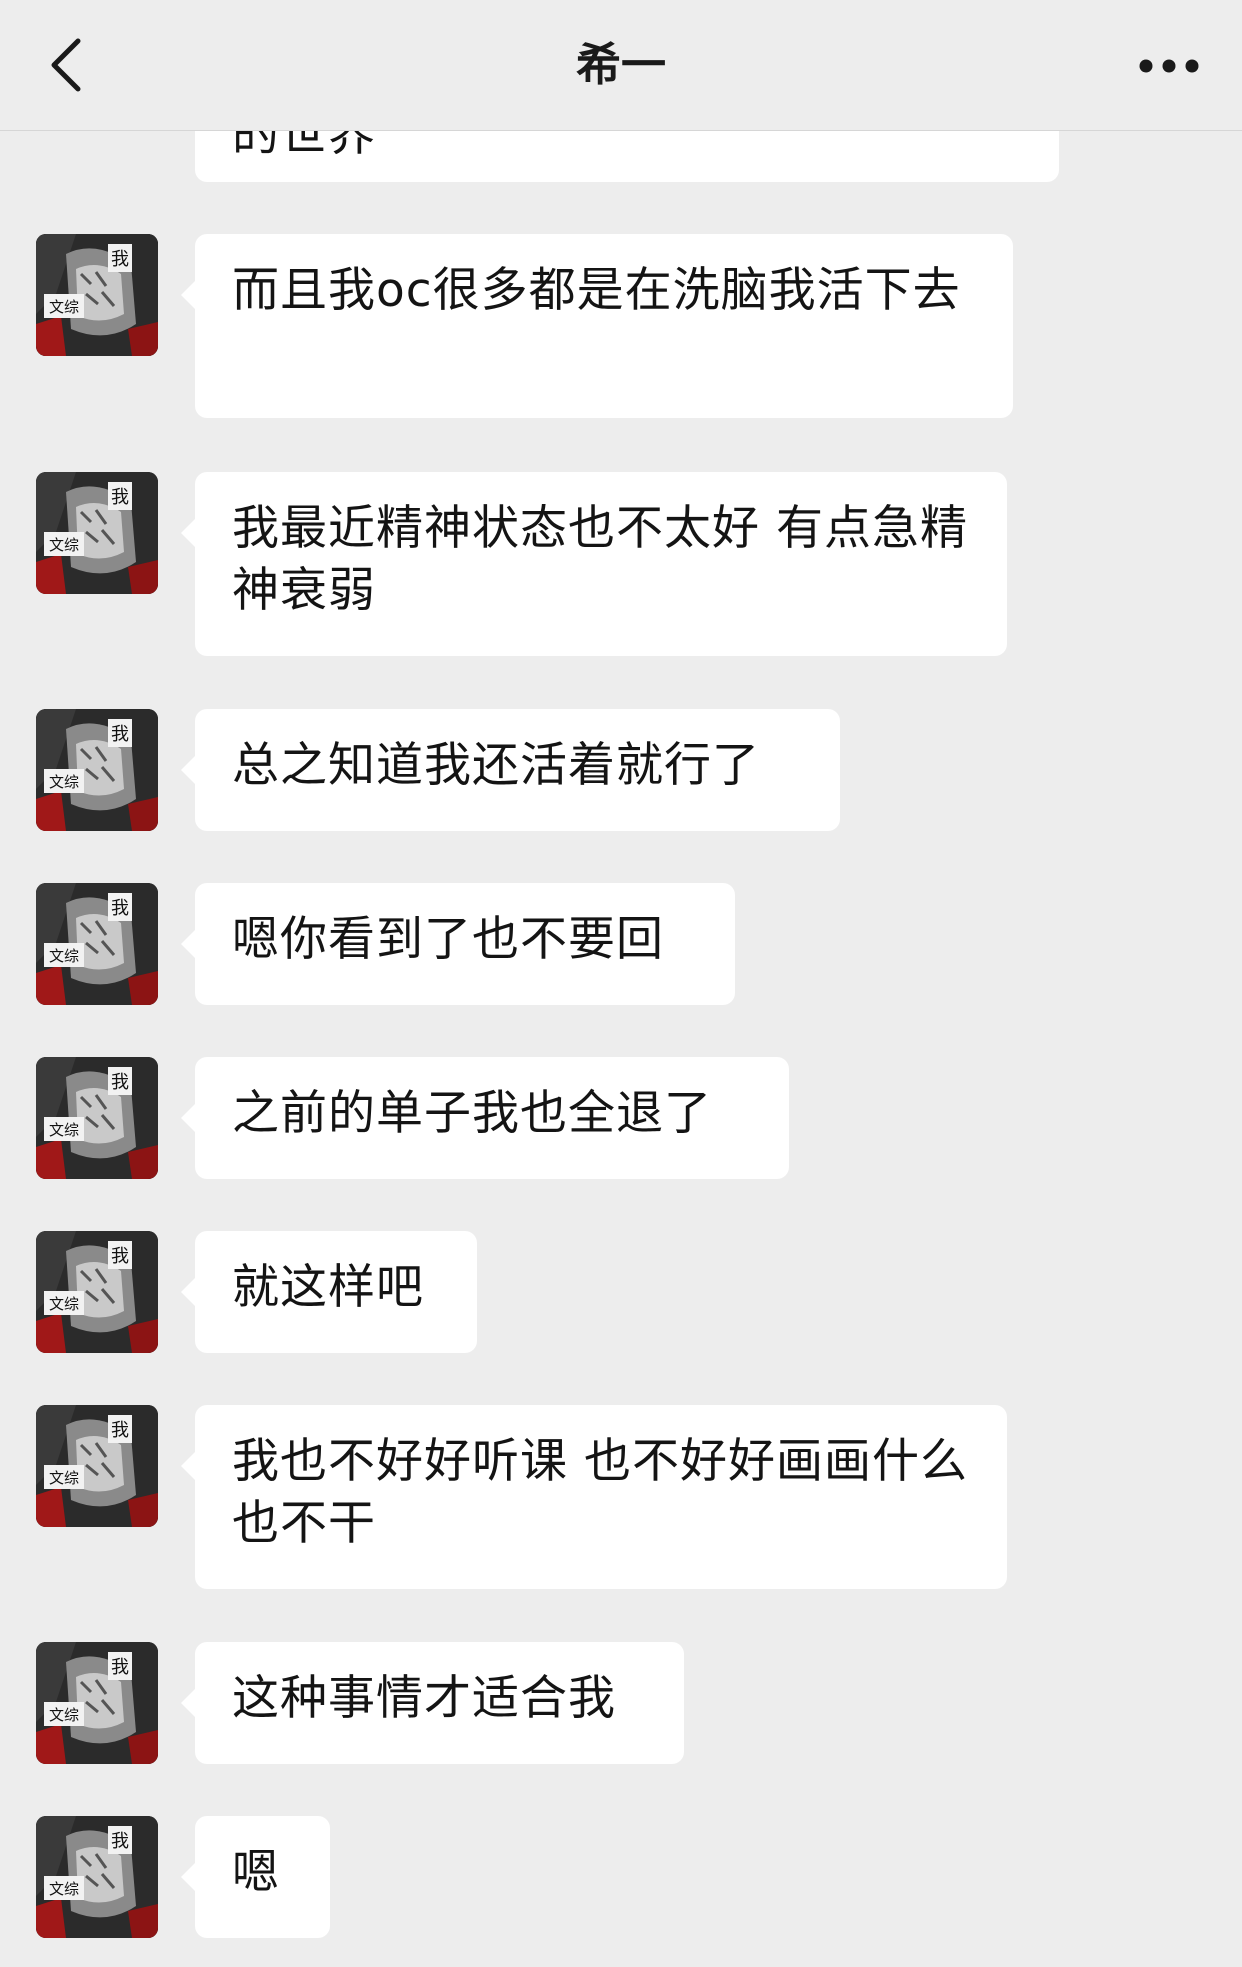 This screenshot has height=1967, width=1242. I want to click on more-button, so click(1169, 66).